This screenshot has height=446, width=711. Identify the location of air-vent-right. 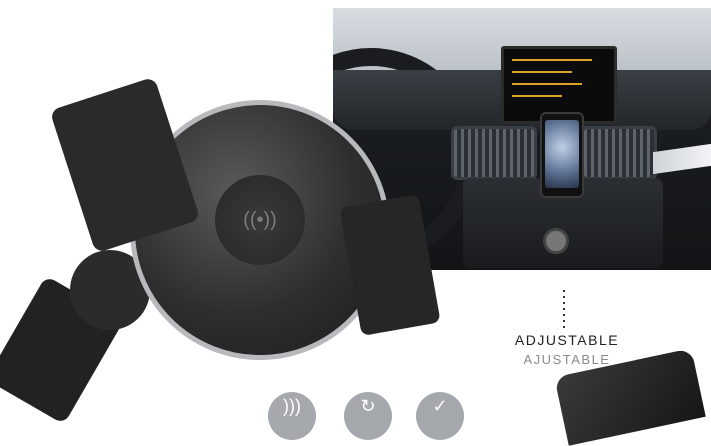
(619, 153).